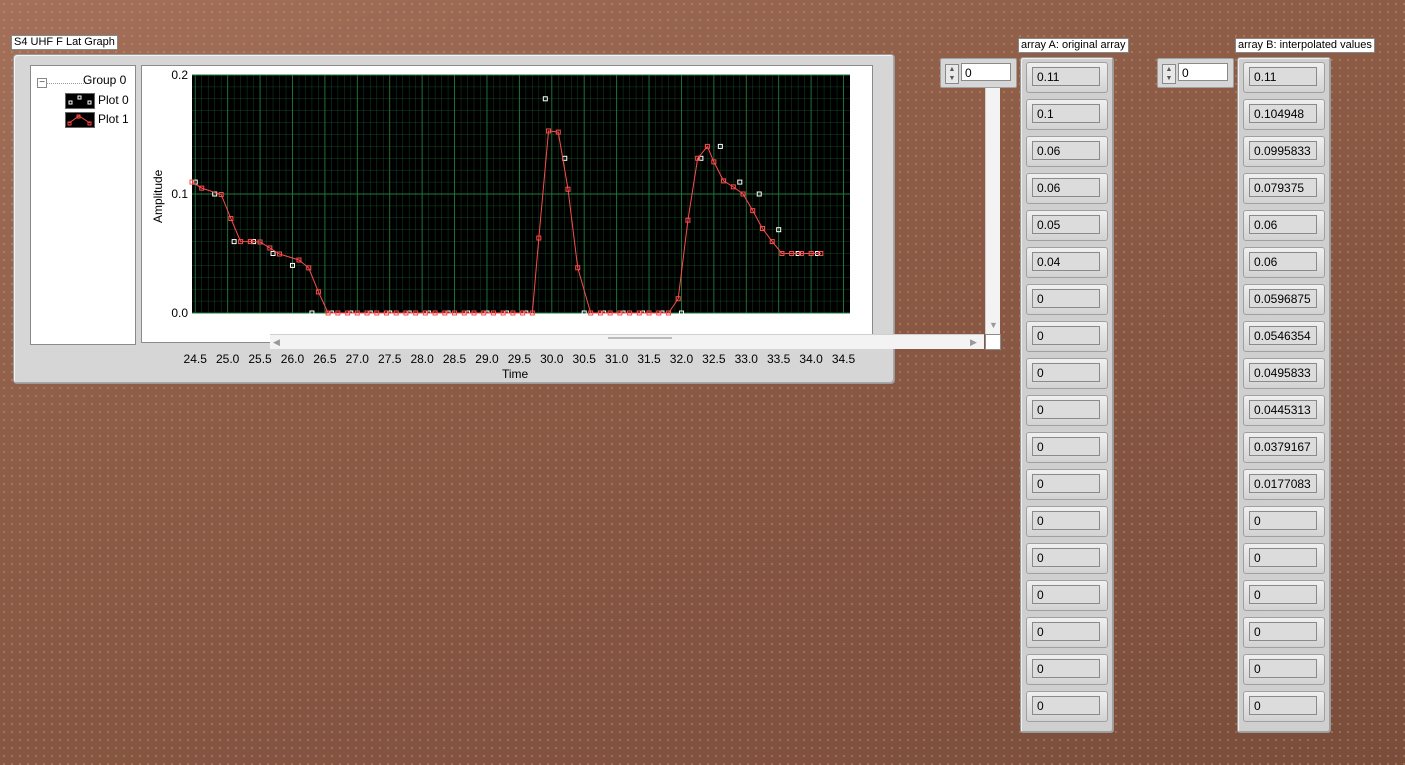  I want to click on y-tick-label: 0.0, so click(179, 313).